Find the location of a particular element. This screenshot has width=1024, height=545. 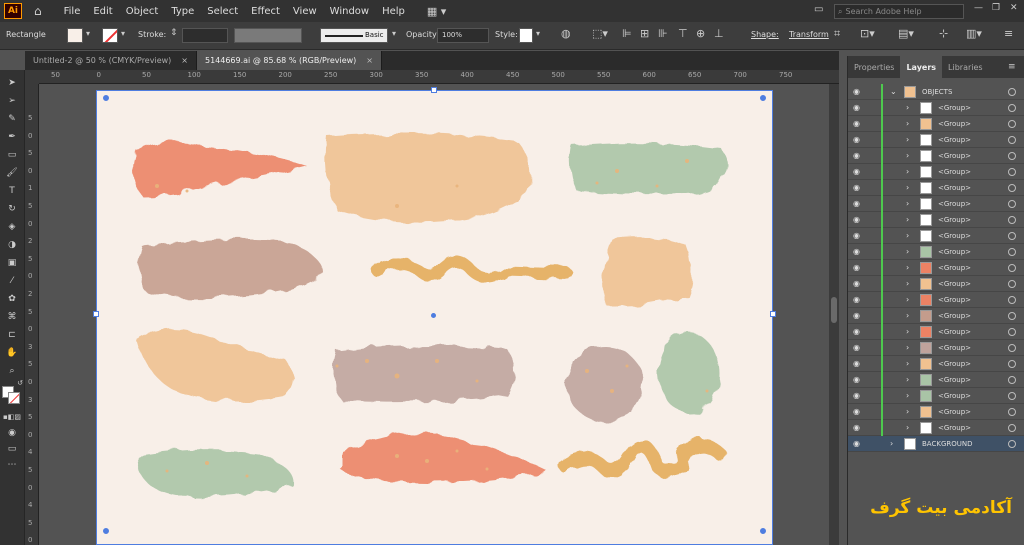

stroke-color-swatch is located at coordinates (14, 398).